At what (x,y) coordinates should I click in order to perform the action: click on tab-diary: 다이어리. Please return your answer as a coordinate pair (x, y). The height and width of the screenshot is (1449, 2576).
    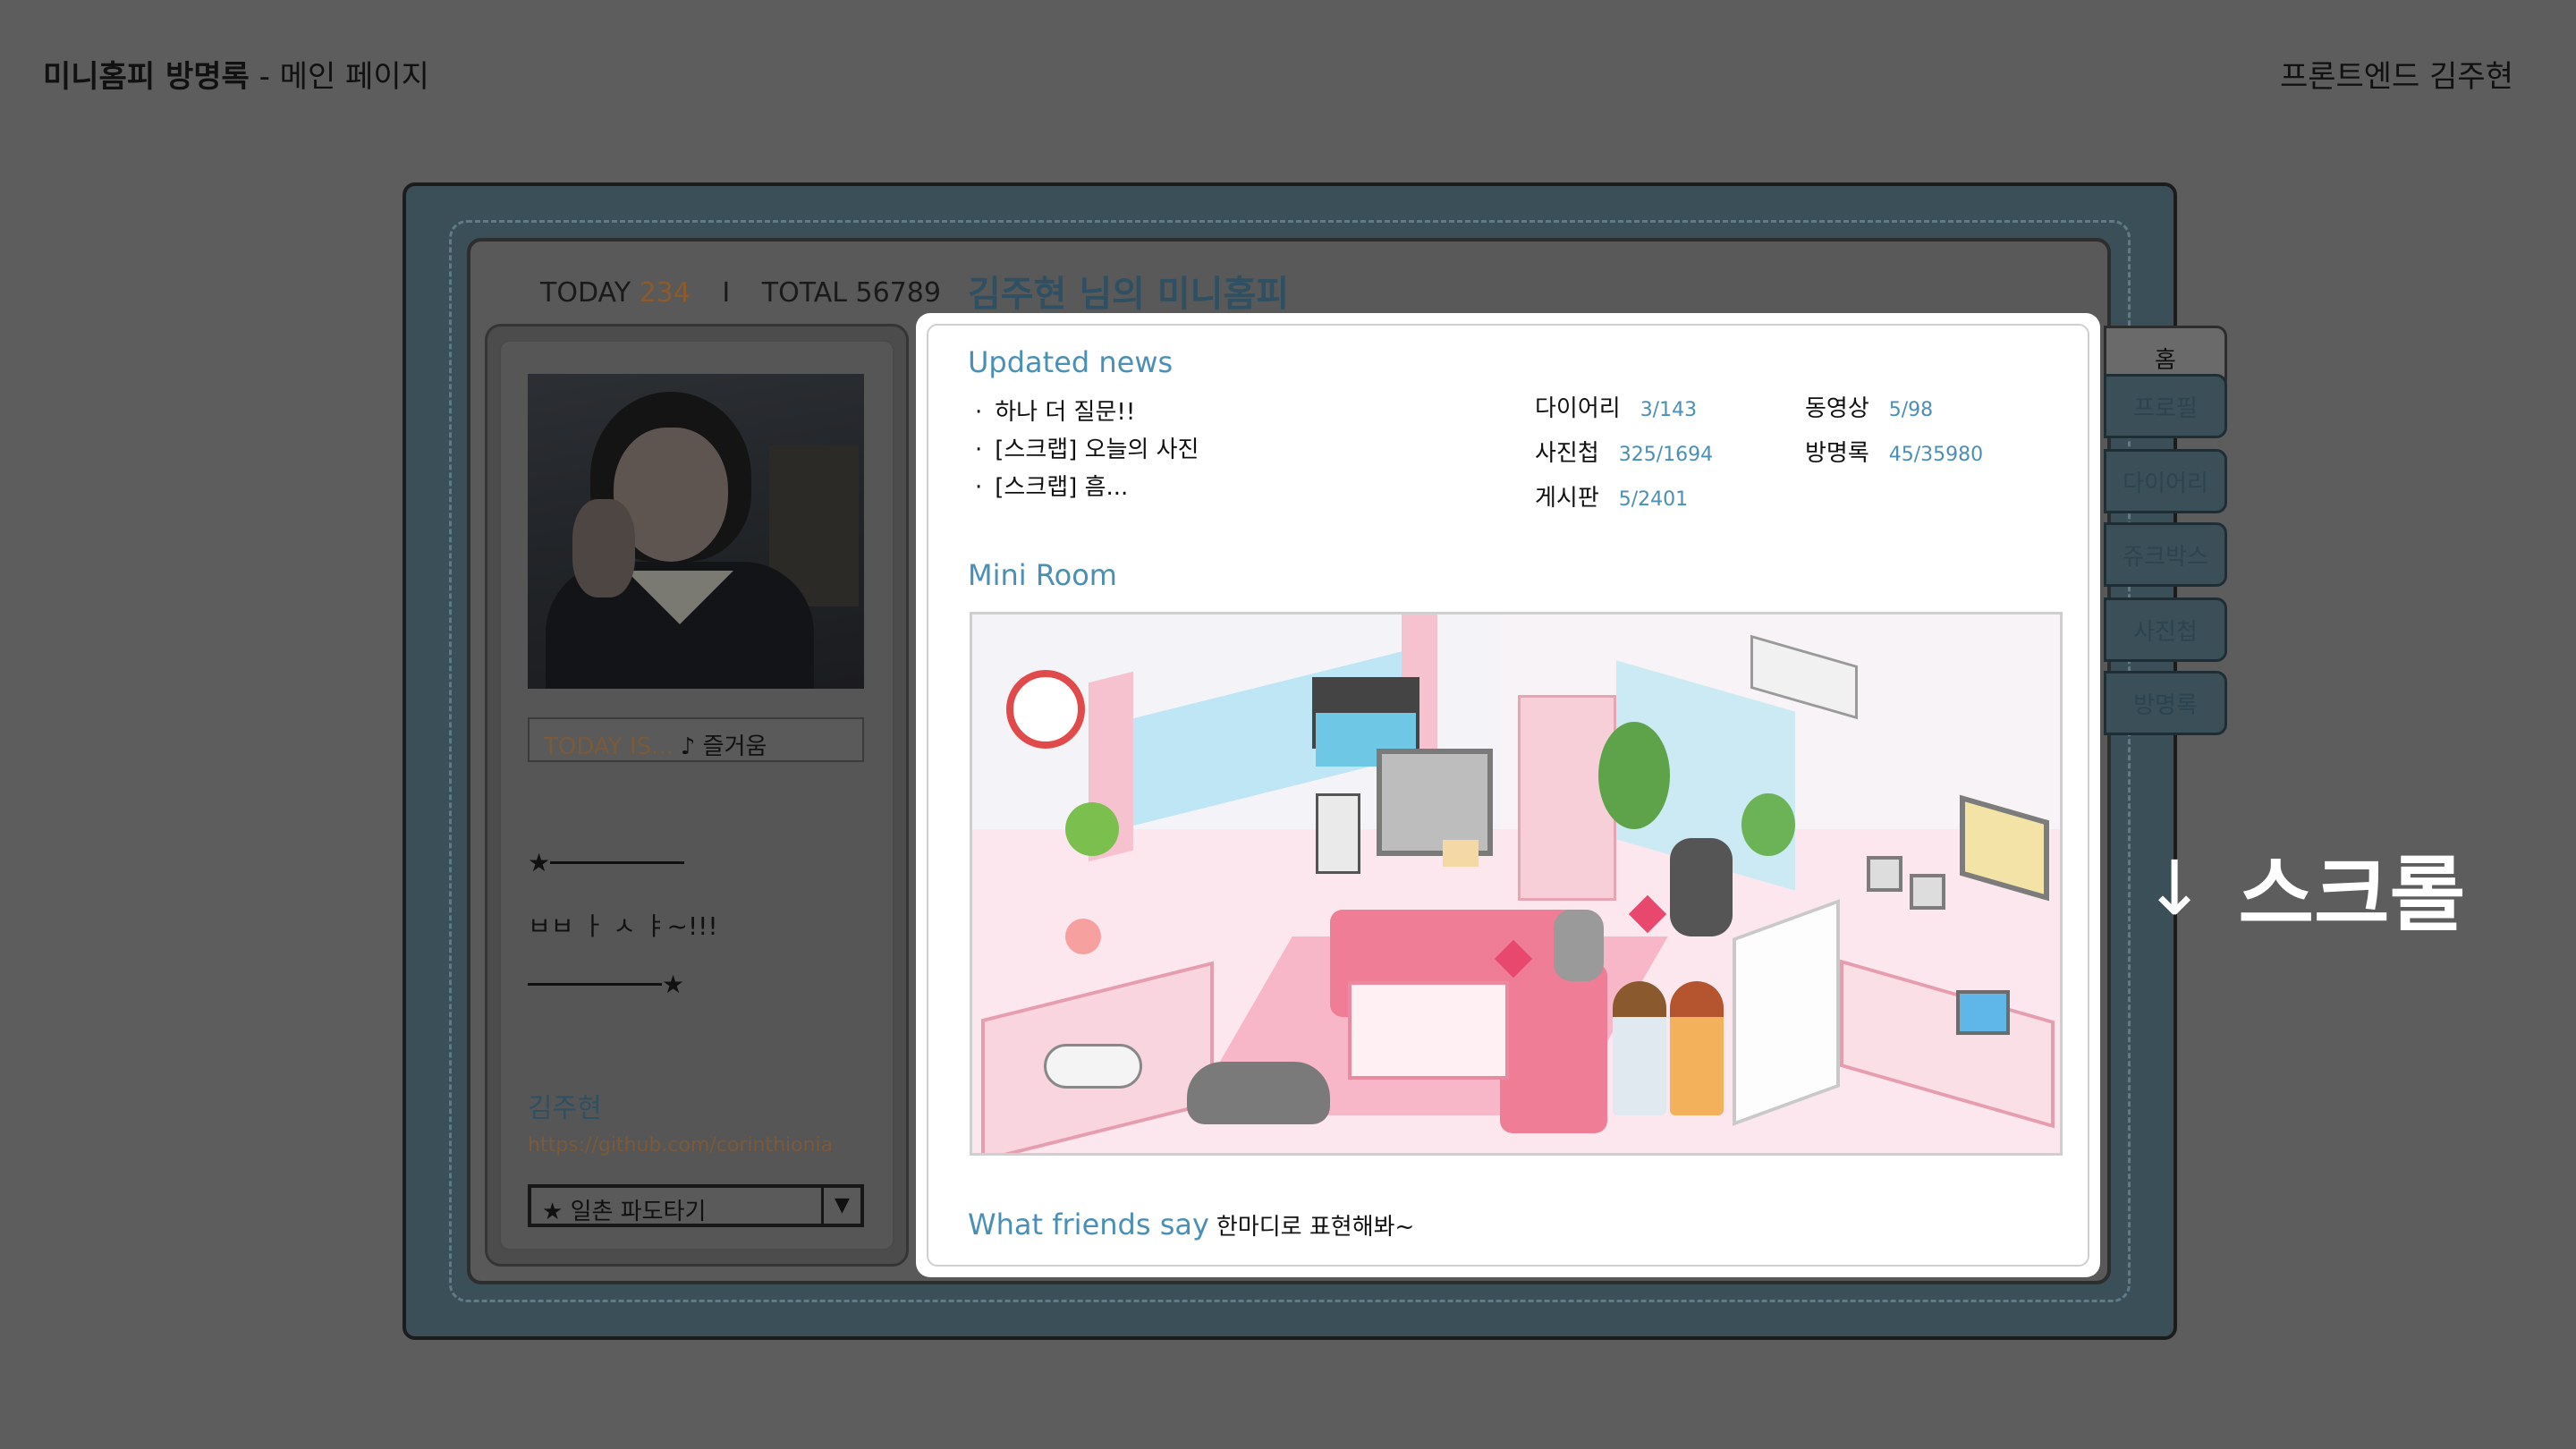
    Looking at the image, I should click on (2165, 481).